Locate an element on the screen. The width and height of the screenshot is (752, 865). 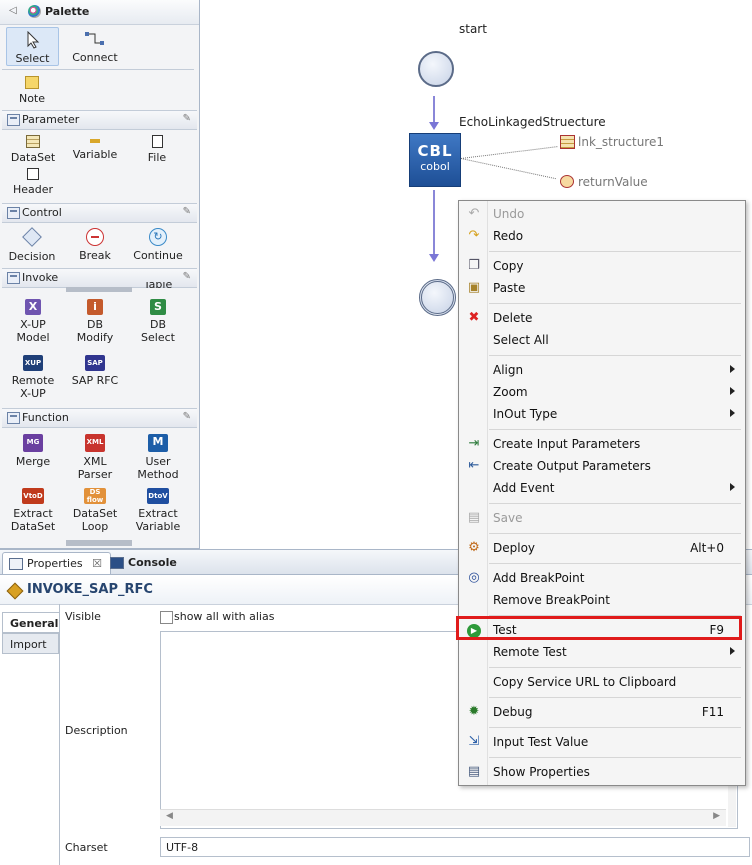
tab-label: Properties is located at coordinates (55, 563).